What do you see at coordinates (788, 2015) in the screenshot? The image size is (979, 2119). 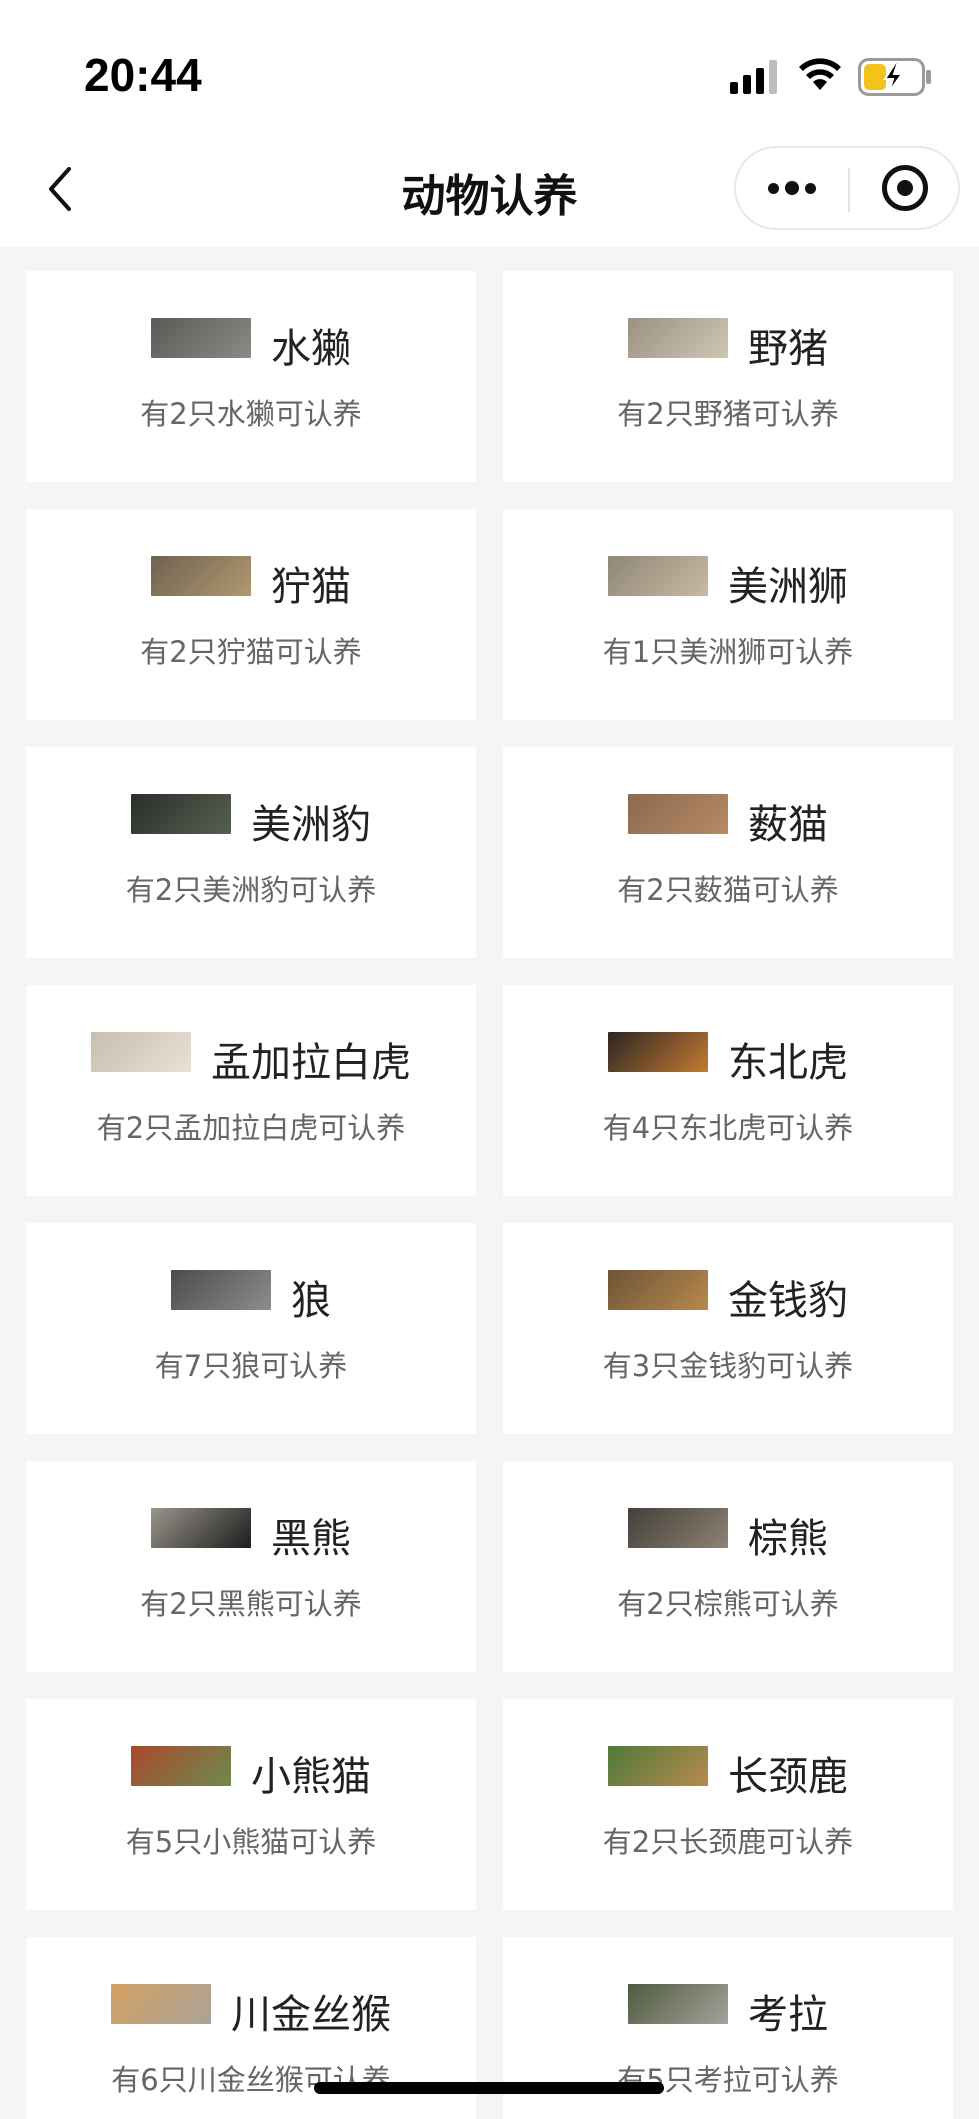 I see `animal-name: 考拉` at bounding box center [788, 2015].